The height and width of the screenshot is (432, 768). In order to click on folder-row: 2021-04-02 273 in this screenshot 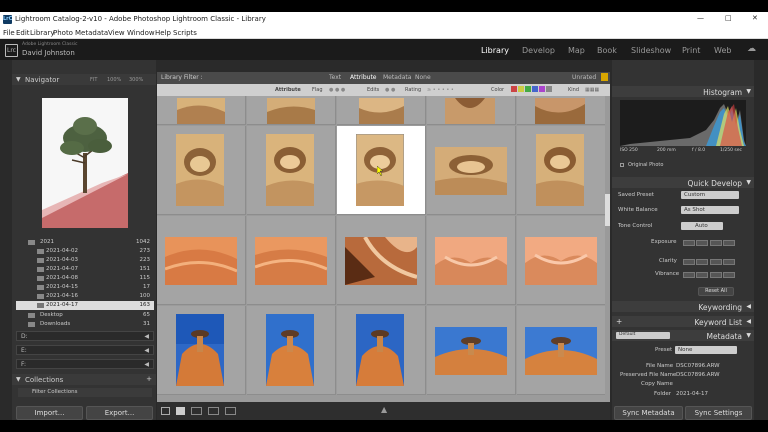, I will do `click(85, 251)`.